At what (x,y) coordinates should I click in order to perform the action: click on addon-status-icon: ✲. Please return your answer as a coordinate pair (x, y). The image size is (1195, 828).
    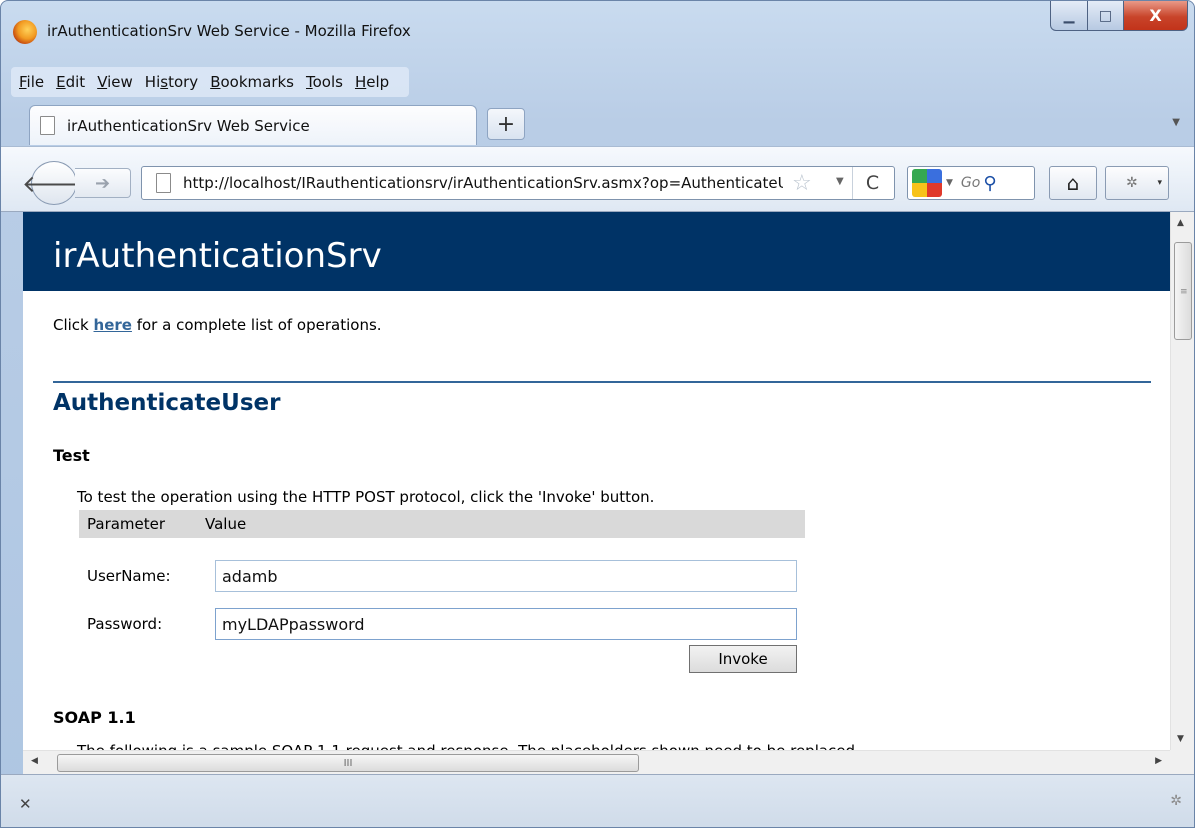
    Looking at the image, I should click on (1176, 801).